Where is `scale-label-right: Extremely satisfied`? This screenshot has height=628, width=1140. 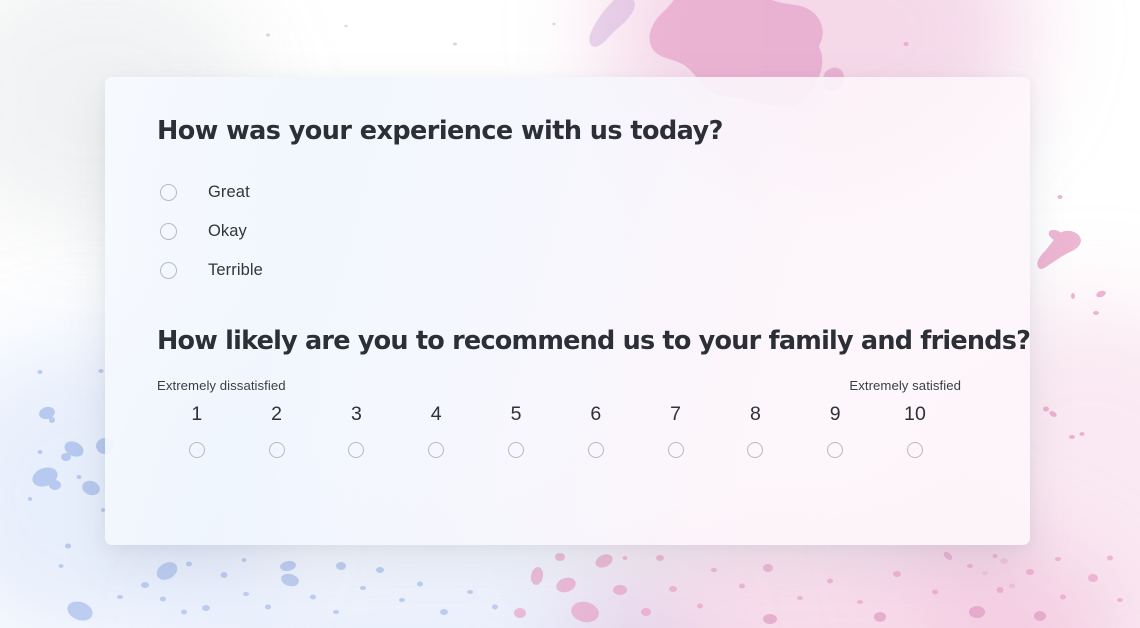 scale-label-right: Extremely satisfied is located at coordinates (905, 386).